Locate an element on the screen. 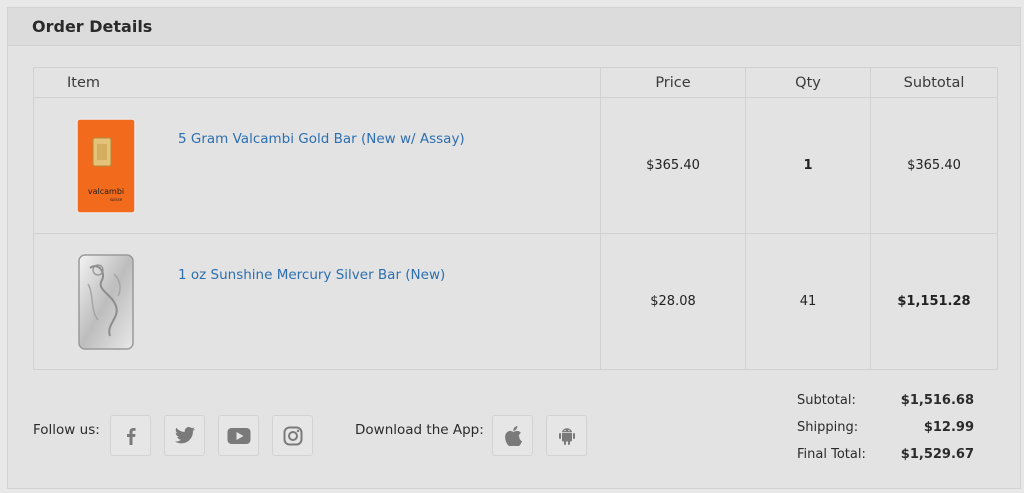  android-app-button is located at coordinates (566, 435).